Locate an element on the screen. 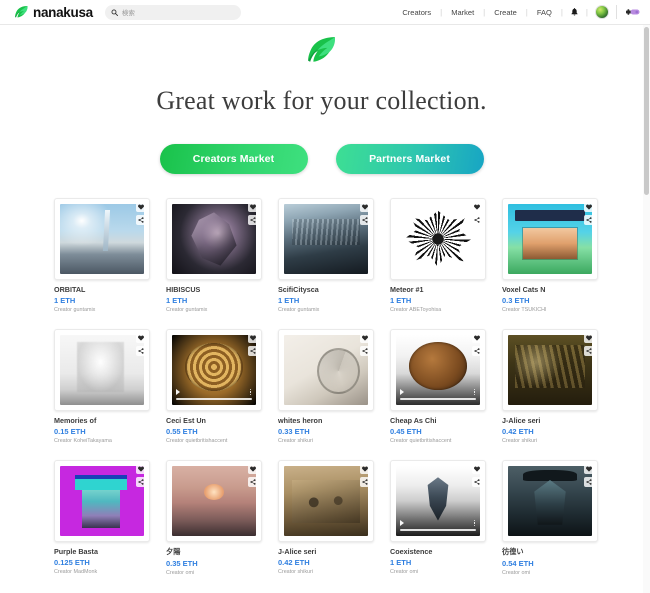 The height and width of the screenshot is (593, 650). nft-title: whites heron is located at coordinates (300, 420).